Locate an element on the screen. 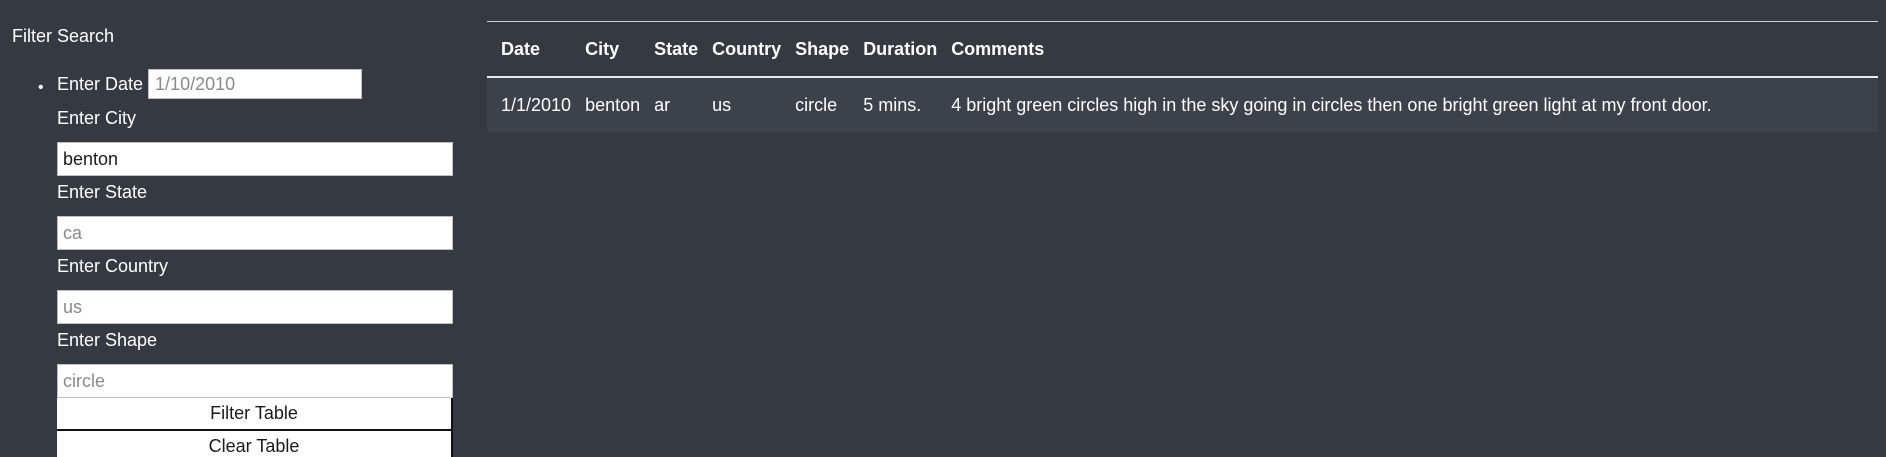 Image resolution: width=1886 pixels, height=457 pixels. cell-duration: 5 mins. is located at coordinates (893, 104).